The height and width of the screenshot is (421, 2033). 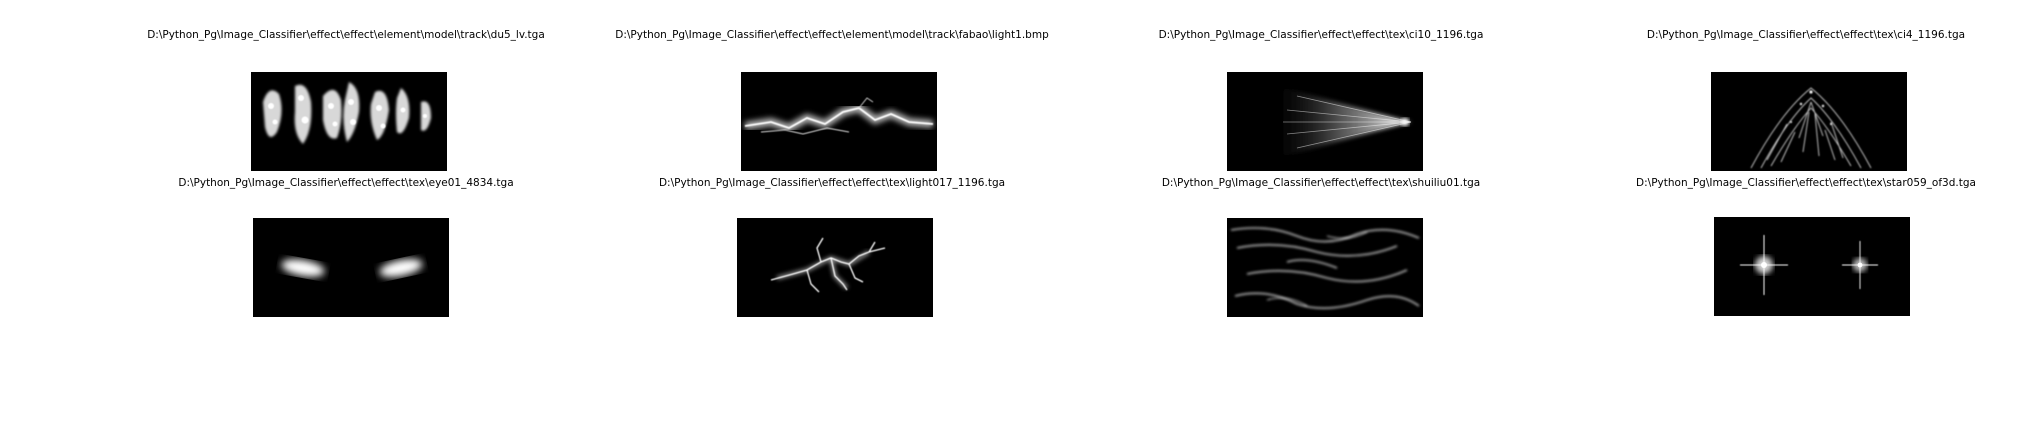 I want to click on white-flame-streaks-image, so click(x=349, y=121).